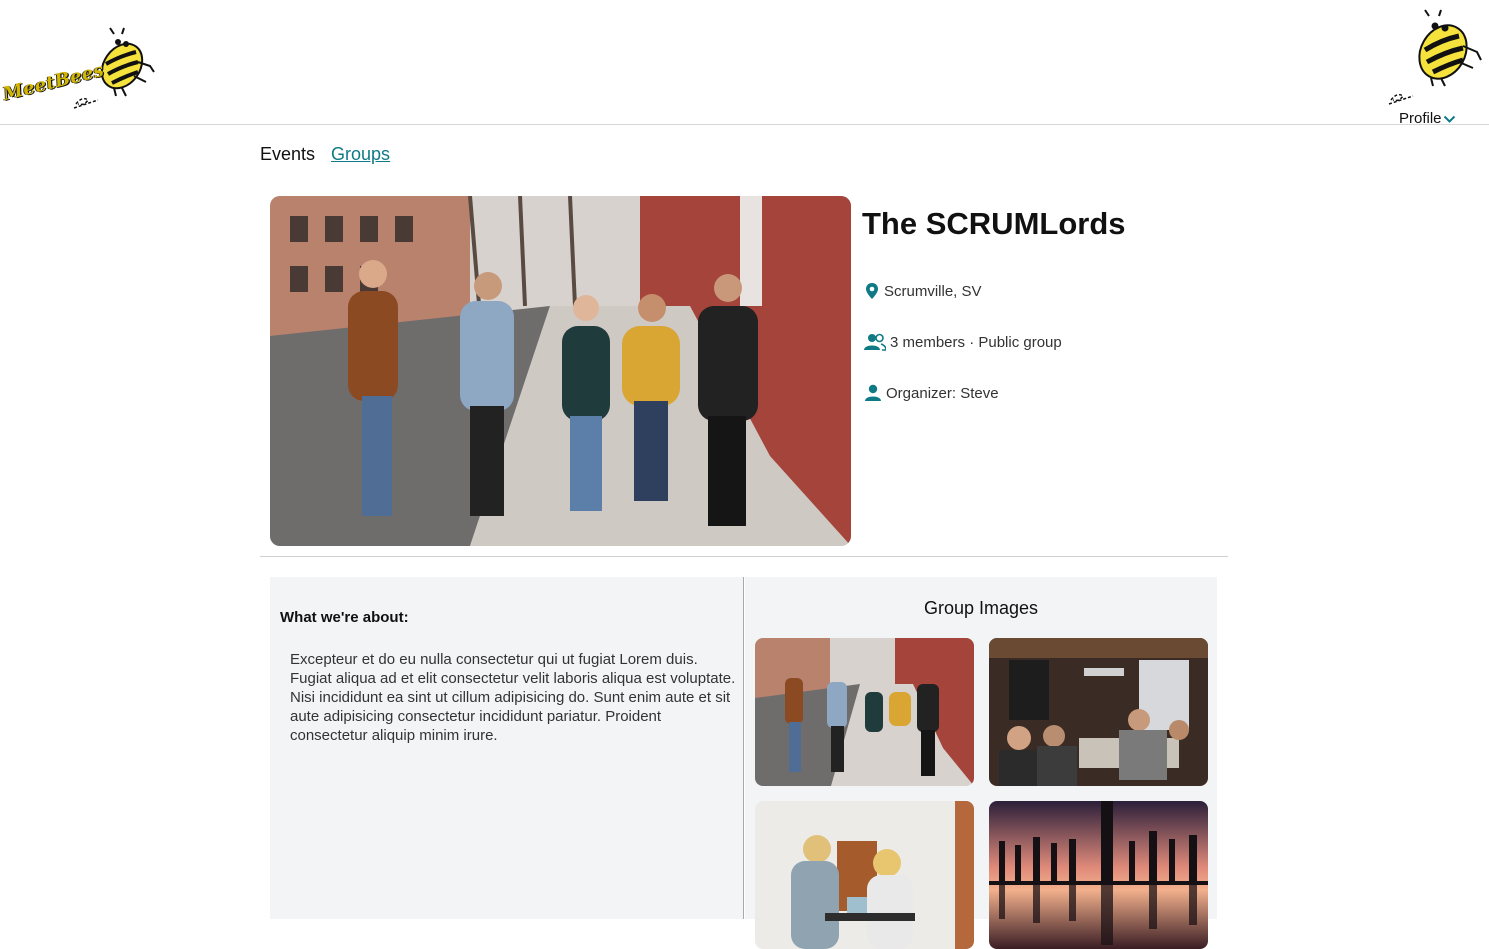 The height and width of the screenshot is (949, 1489). What do you see at coordinates (287, 154) in the screenshot?
I see `tab-events: Events` at bounding box center [287, 154].